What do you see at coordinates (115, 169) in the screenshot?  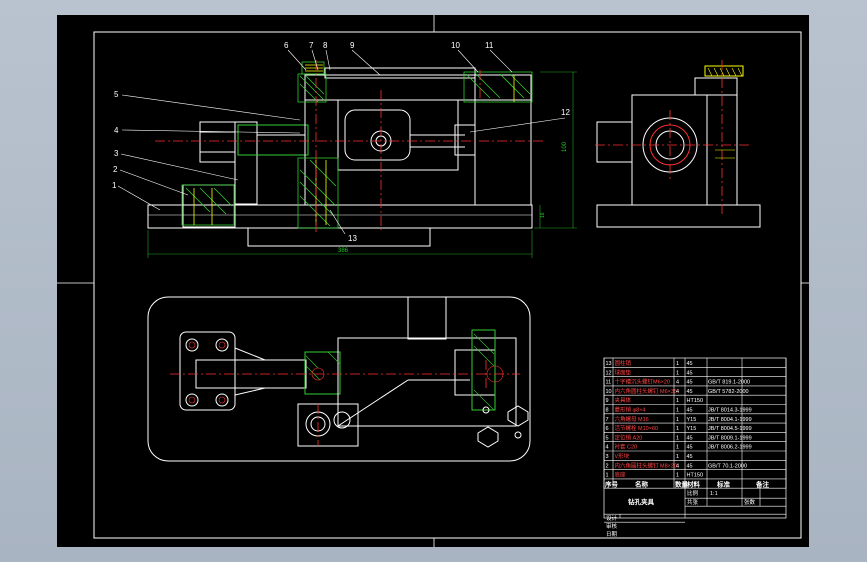 I see `part-label-2: 2` at bounding box center [115, 169].